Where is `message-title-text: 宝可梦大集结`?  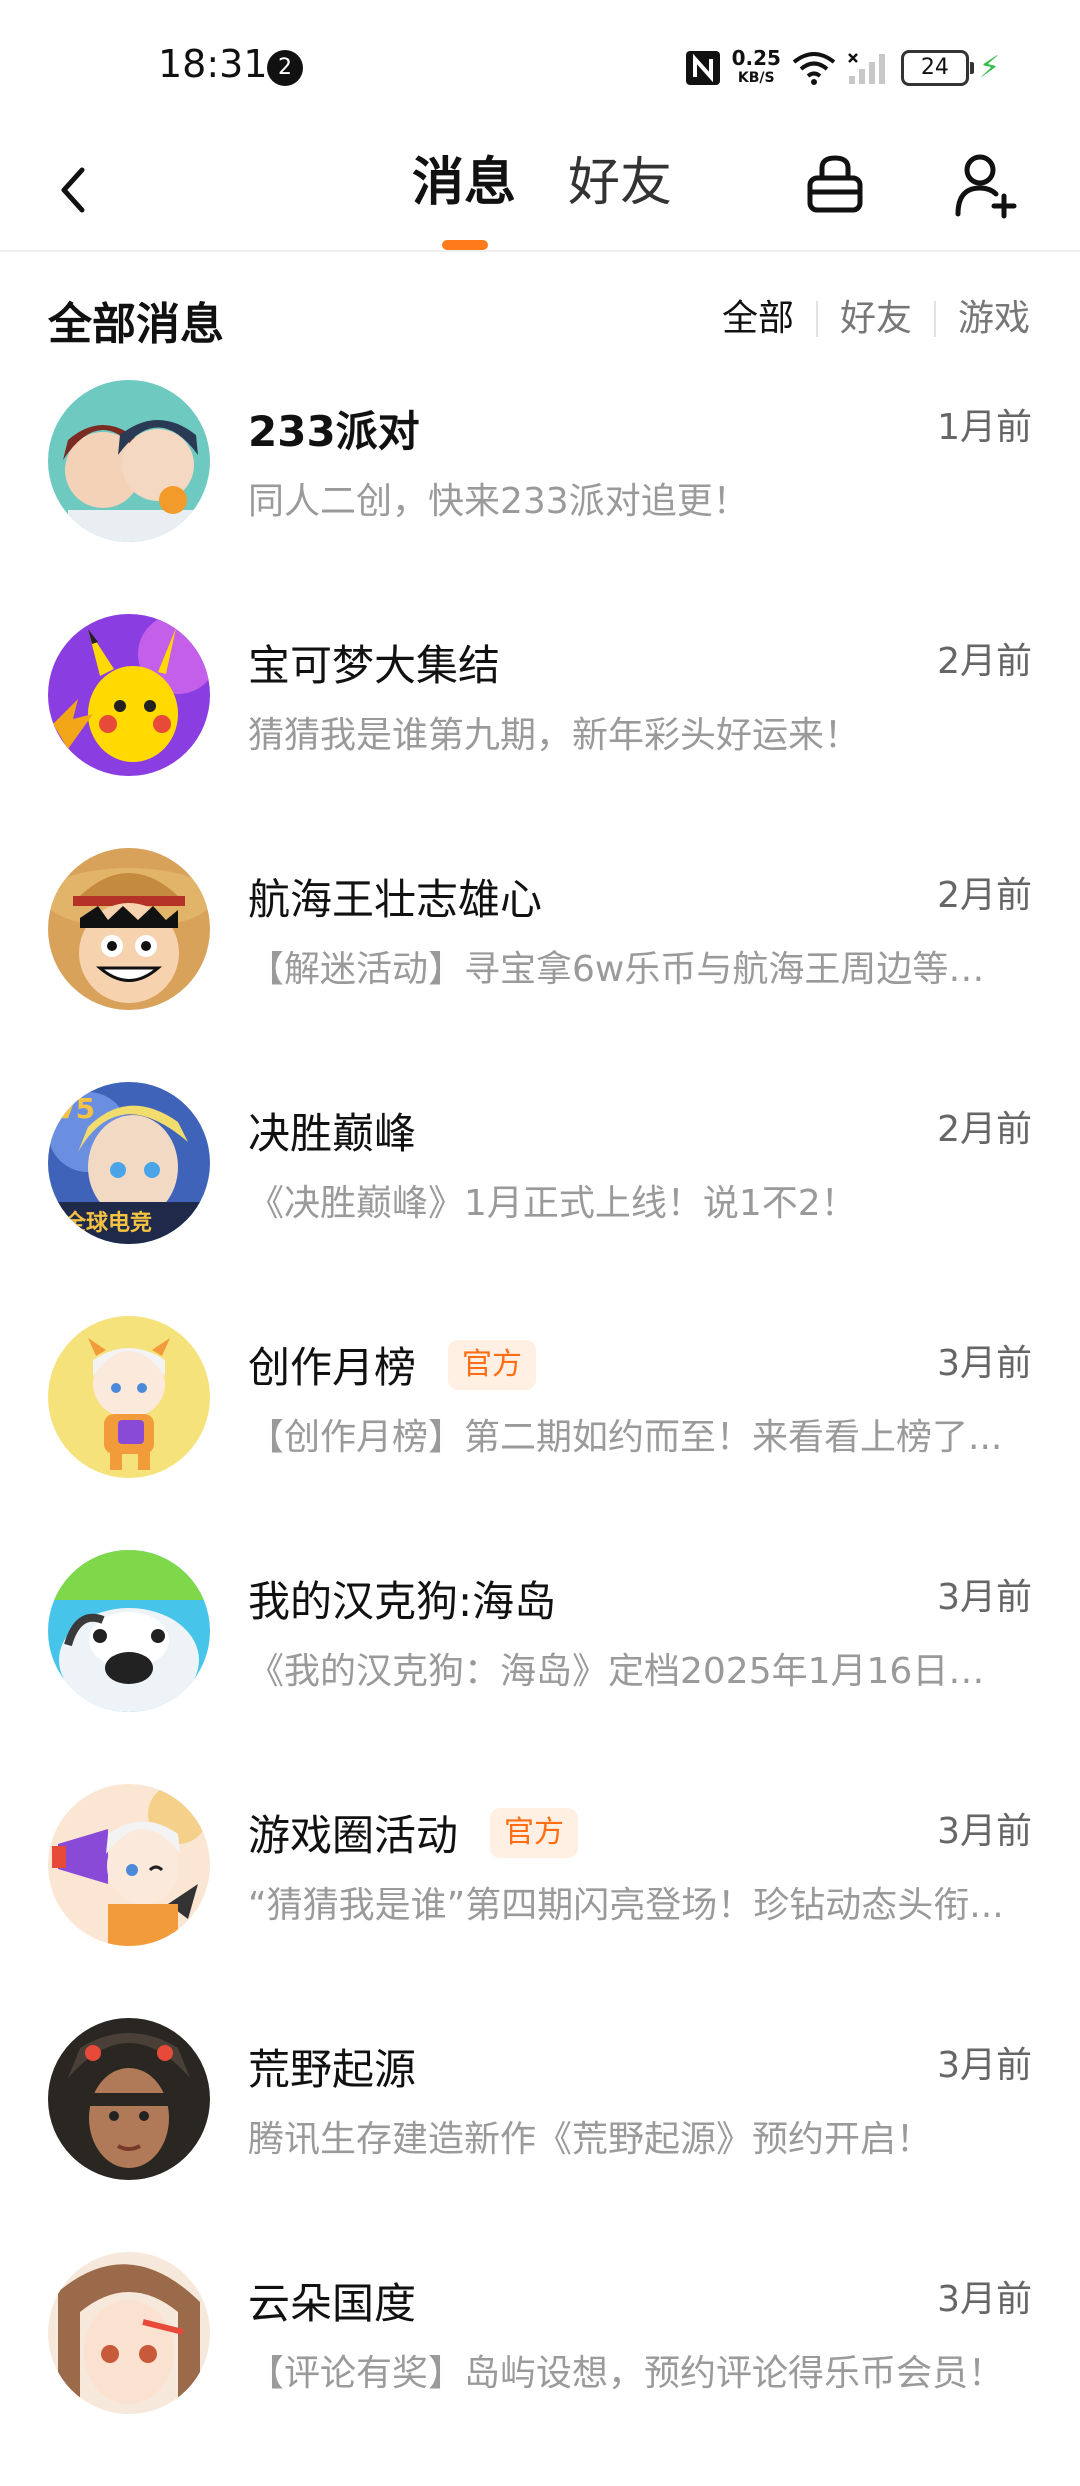 message-title-text: 宝可梦大集结 is located at coordinates (374, 665).